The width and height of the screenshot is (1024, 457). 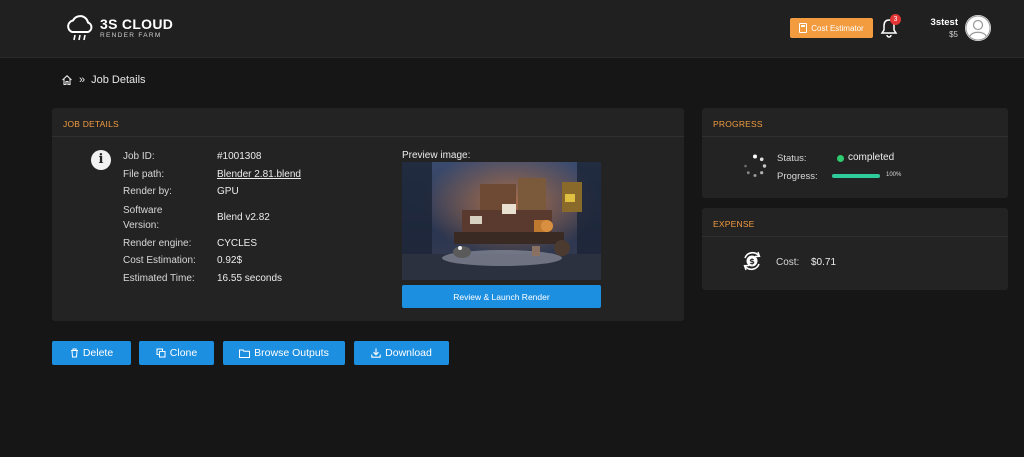 What do you see at coordinates (788, 262) in the screenshot?
I see `cost-label: Cost:` at bounding box center [788, 262].